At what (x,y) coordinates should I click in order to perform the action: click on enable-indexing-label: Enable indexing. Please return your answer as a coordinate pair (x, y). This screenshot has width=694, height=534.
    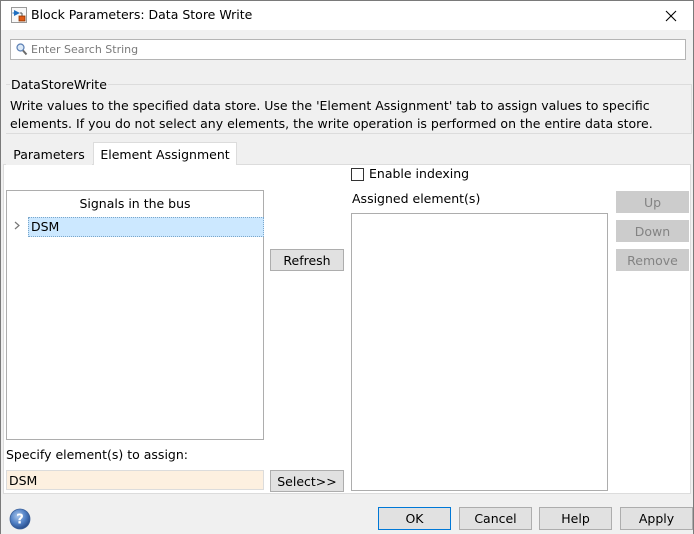
    Looking at the image, I should click on (419, 173).